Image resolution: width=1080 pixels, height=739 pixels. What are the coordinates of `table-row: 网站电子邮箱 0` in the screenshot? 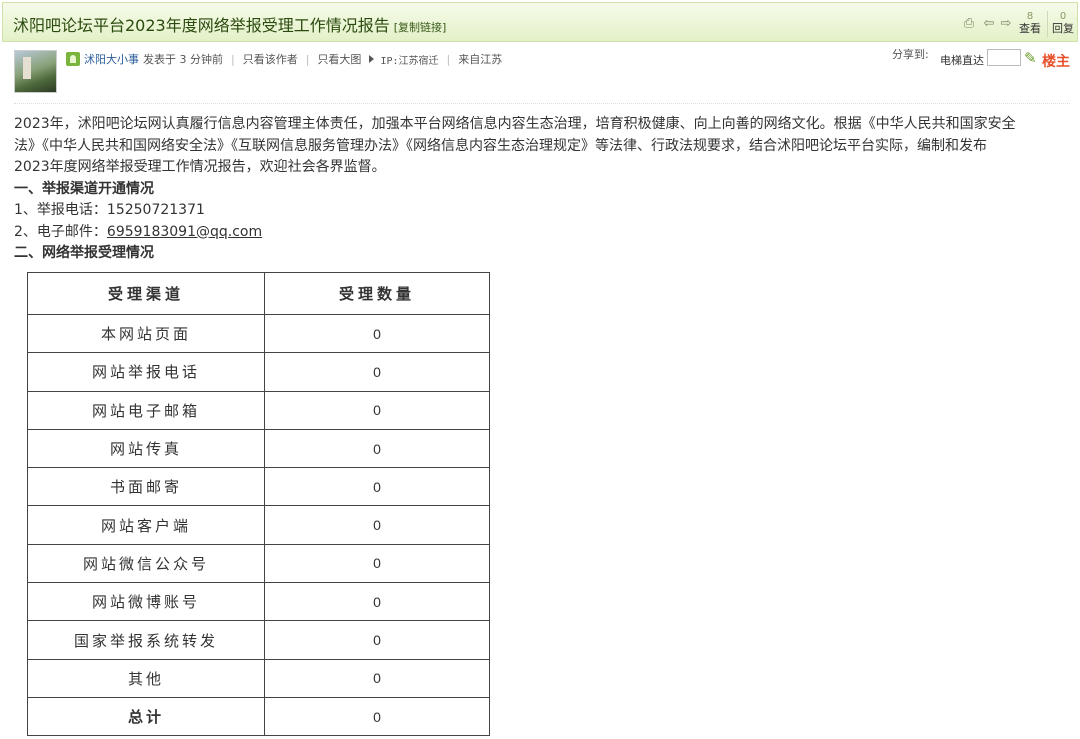 It's located at (258, 410).